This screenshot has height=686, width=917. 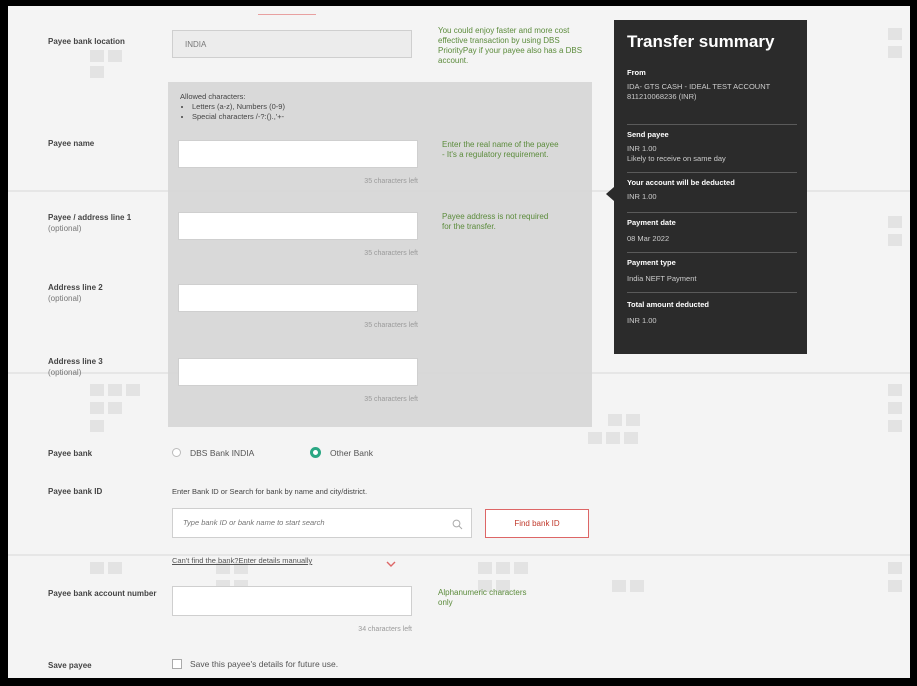 What do you see at coordinates (65, 372) in the screenshot?
I see `address-line3-optional: (optional)` at bounding box center [65, 372].